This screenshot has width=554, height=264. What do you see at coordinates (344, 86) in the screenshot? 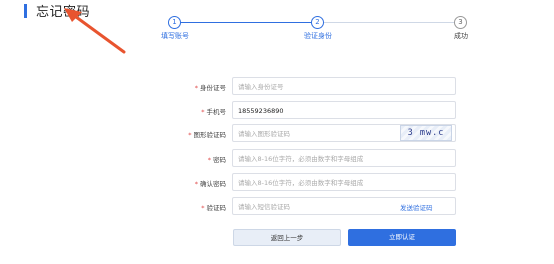
I see `id-card-input: 请输入身份证号` at bounding box center [344, 86].